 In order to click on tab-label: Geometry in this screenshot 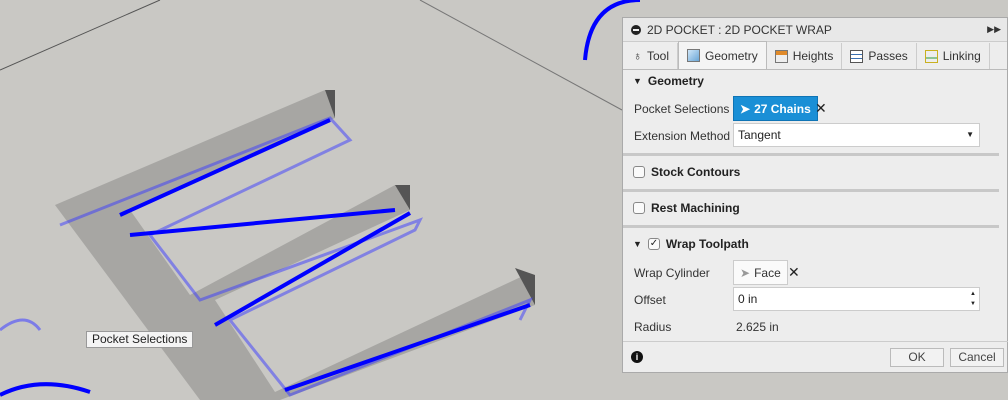, I will do `click(731, 55)`.